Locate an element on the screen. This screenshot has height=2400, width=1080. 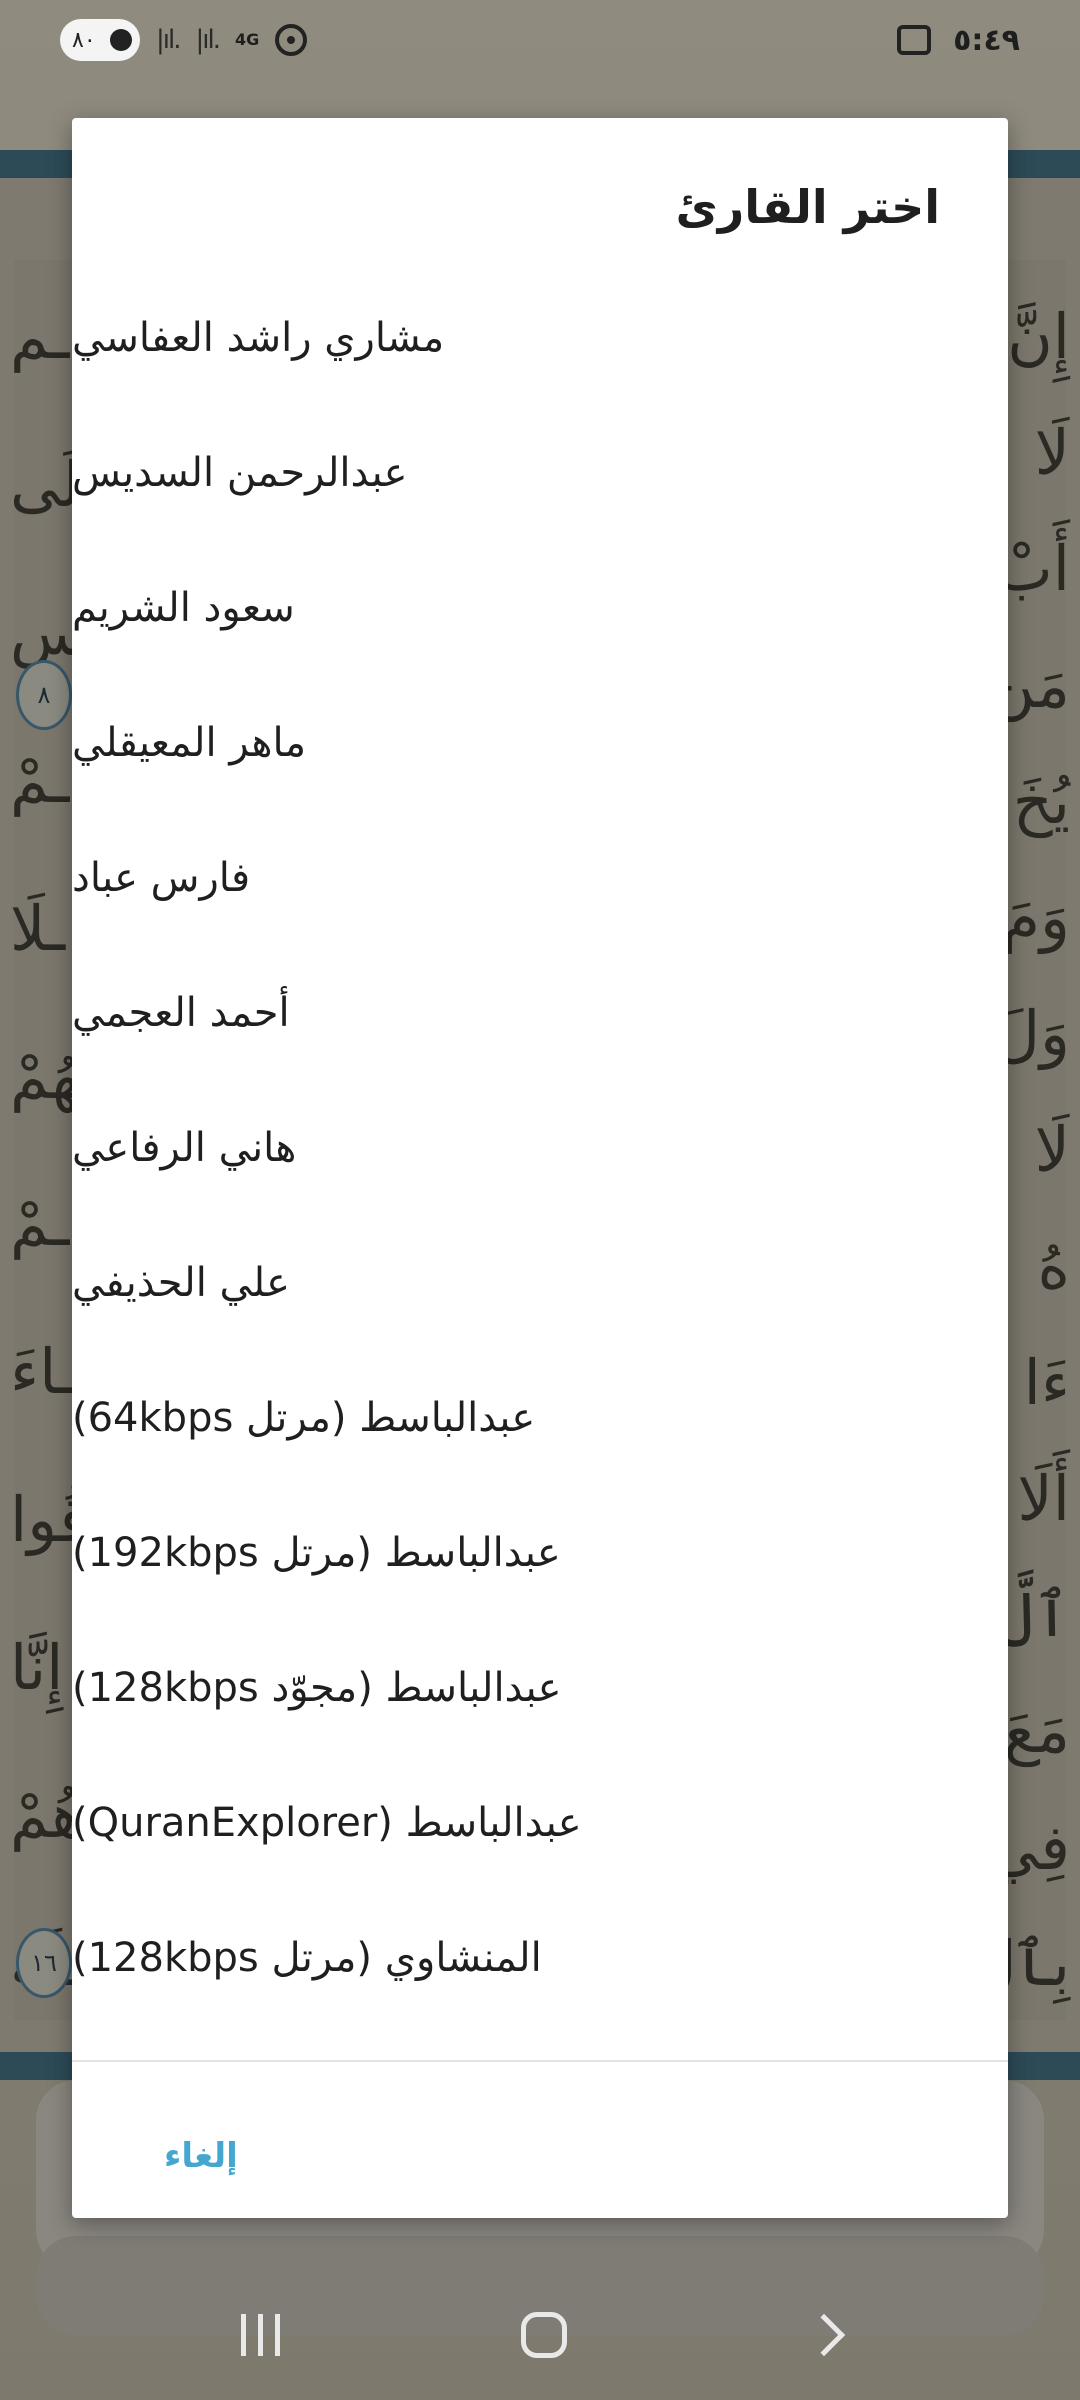
network-type: 4G is located at coordinates (247, 39).